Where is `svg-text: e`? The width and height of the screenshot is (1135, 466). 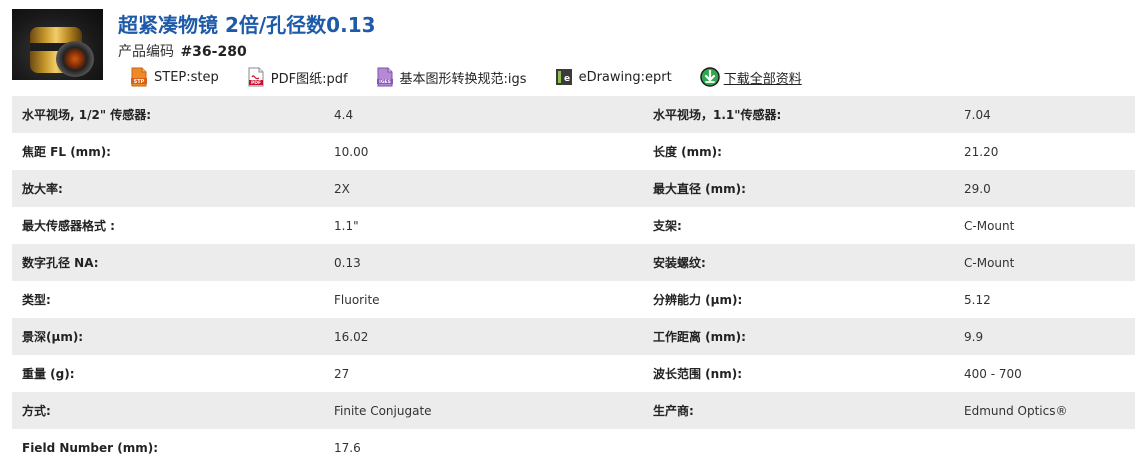 svg-text: e is located at coordinates (567, 79).